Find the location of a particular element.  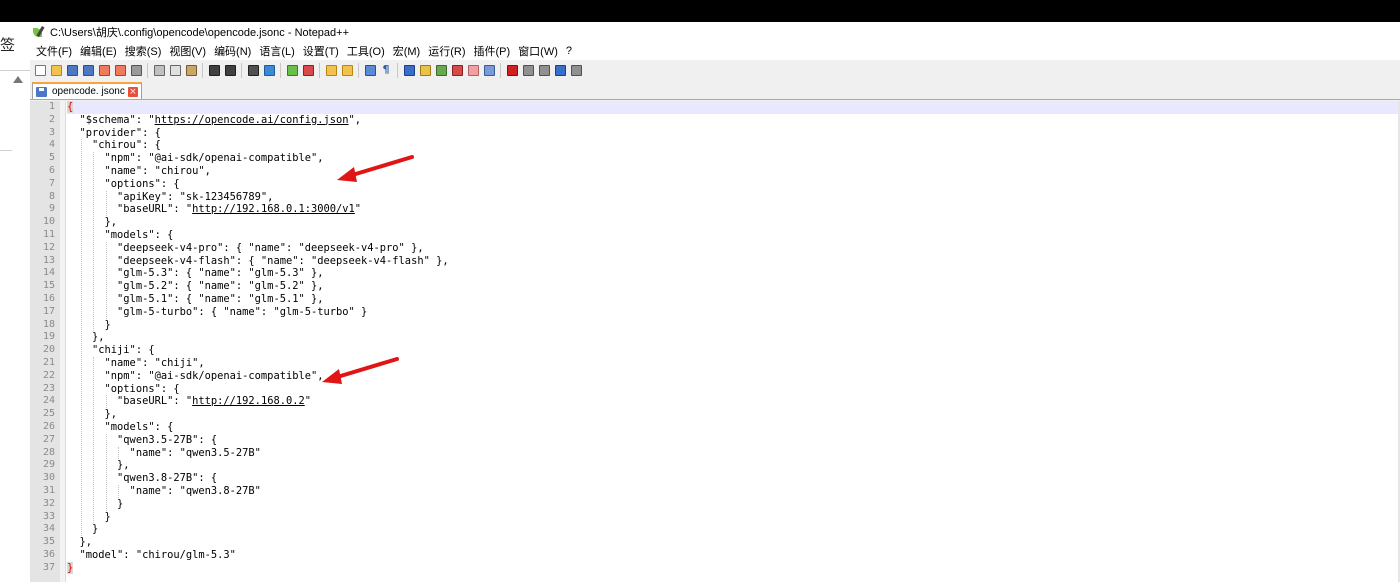

play-macro-icon is located at coordinates (544, 70).